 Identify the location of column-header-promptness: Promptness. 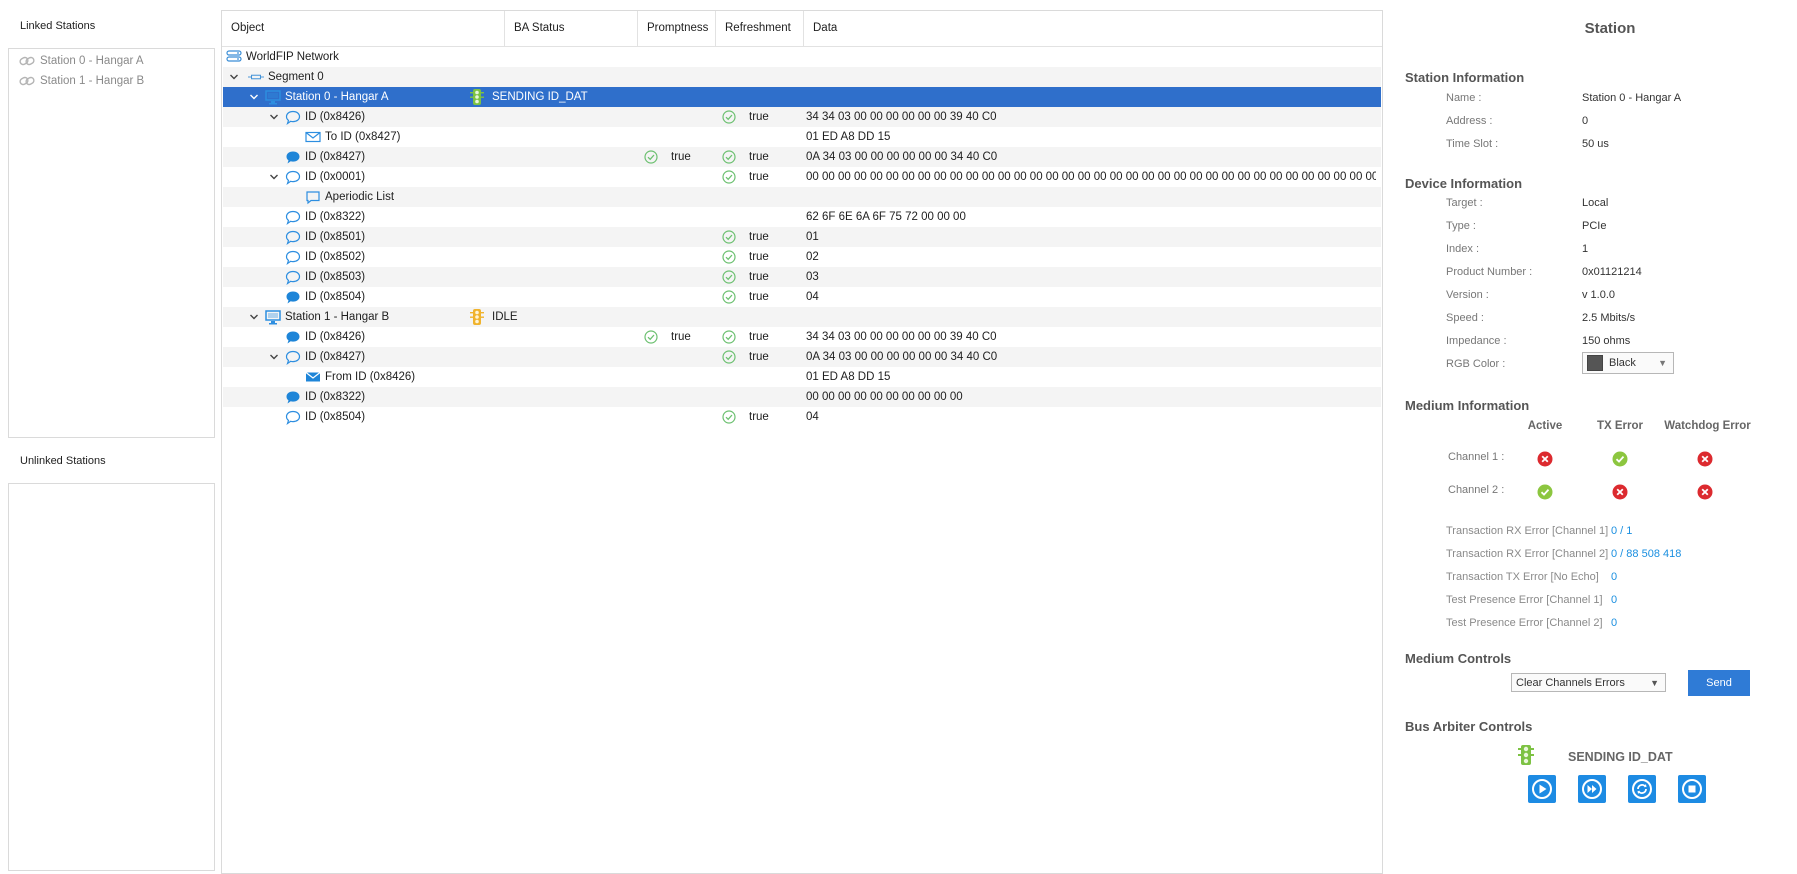
(677, 28).